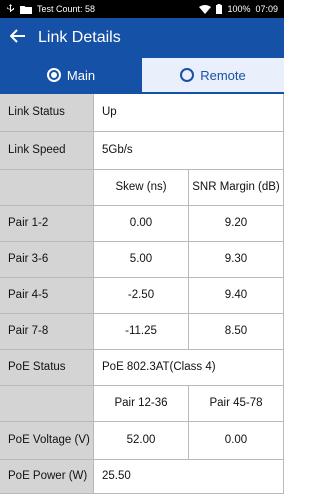 This screenshot has height=500, width=320. Describe the element at coordinates (141, 188) in the screenshot. I see `skew-header: Skew (ns)` at that location.